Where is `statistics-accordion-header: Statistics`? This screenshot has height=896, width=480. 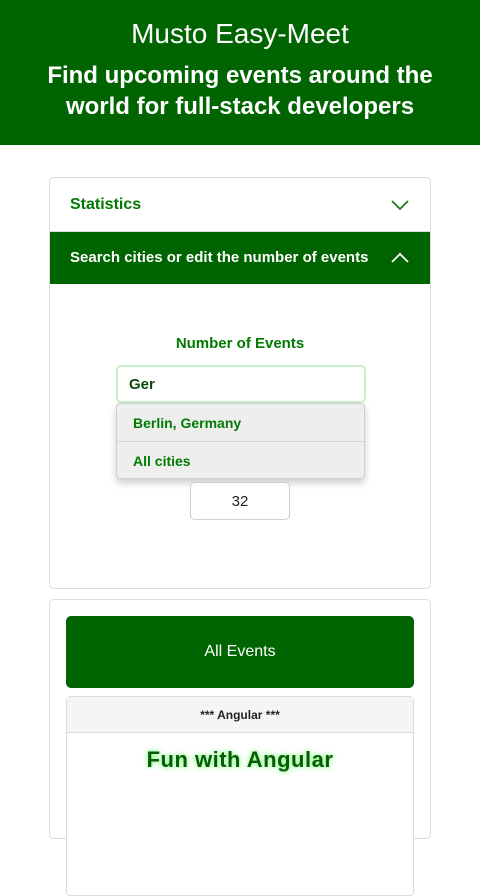
statistics-accordion-header: Statistics is located at coordinates (240, 205).